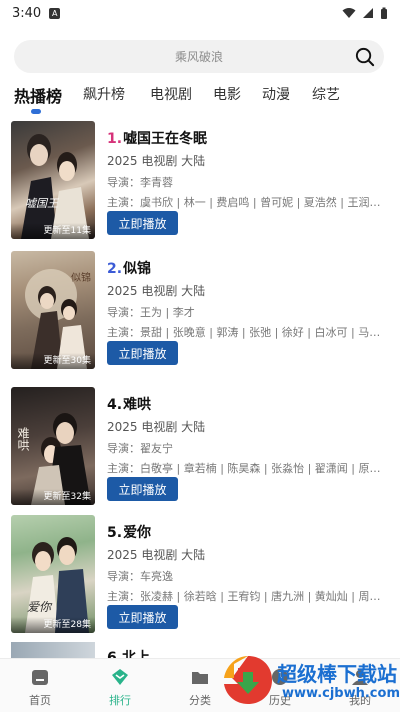 Image resolution: width=400 pixels, height=713 pixels. Describe the element at coordinates (57, 585) in the screenshot. I see `poster-art: 爱你` at that location.